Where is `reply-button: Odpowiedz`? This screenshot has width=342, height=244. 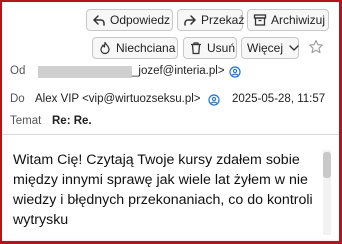 reply-button: Odpowiedz is located at coordinates (129, 20).